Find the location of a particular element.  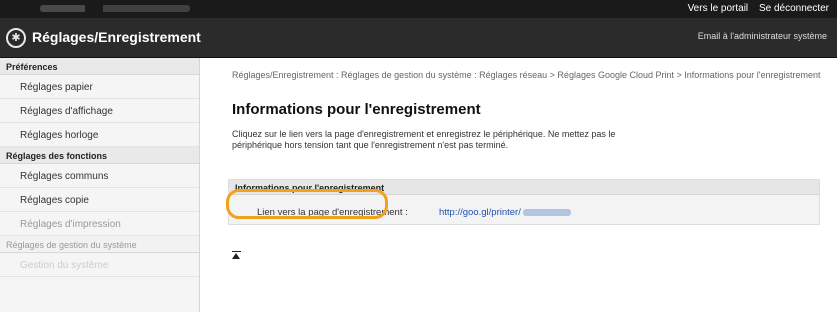

link-highlight-outline is located at coordinates (307, 204).